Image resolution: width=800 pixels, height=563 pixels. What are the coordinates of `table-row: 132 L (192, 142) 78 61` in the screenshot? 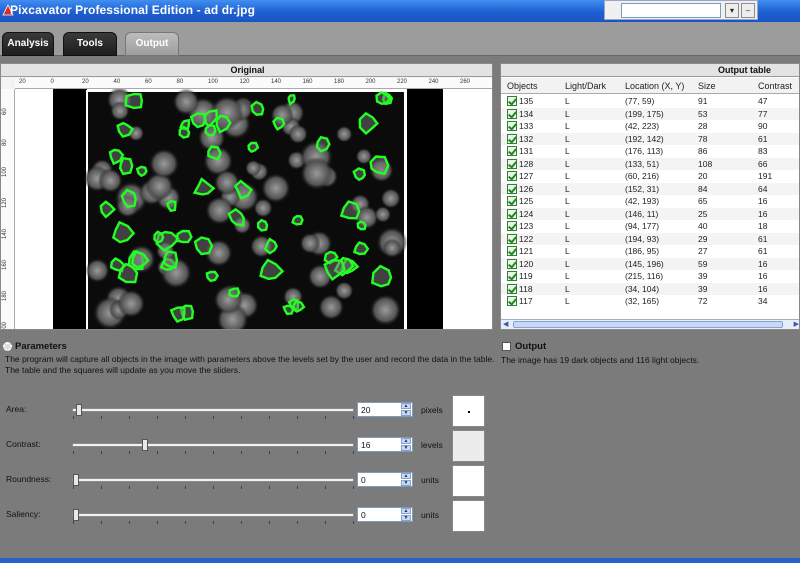 It's located at (650, 138).